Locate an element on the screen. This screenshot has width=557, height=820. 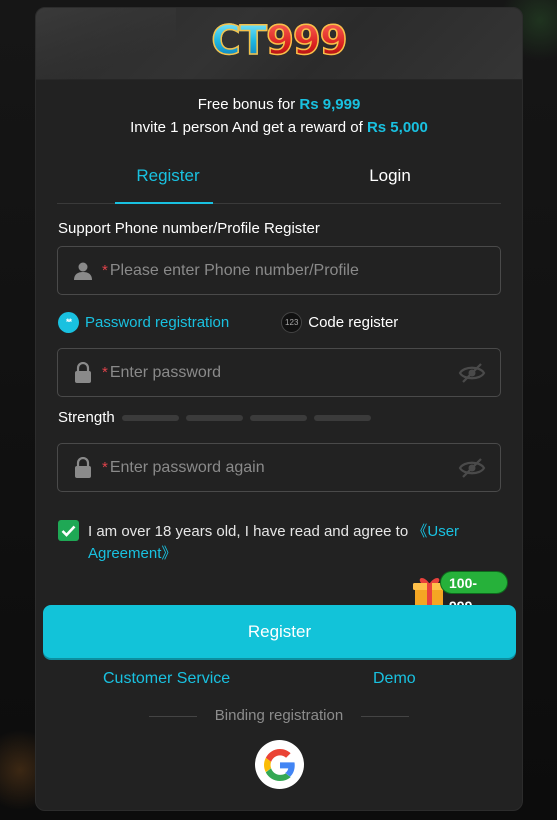
binding-registration-divider: Binding registration is located at coordinates (279, 715).